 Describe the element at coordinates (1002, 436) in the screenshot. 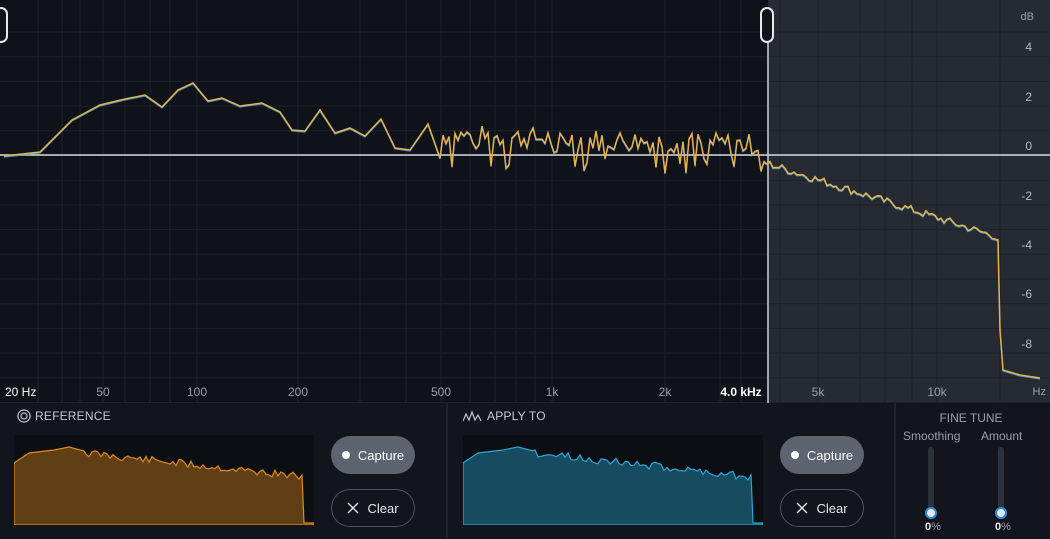

I see `amount-label: Amount` at that location.